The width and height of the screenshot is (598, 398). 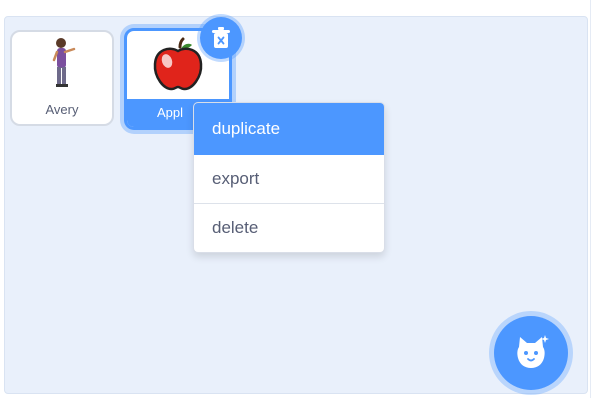 I want to click on choose-sprite-button, so click(x=531, y=353).